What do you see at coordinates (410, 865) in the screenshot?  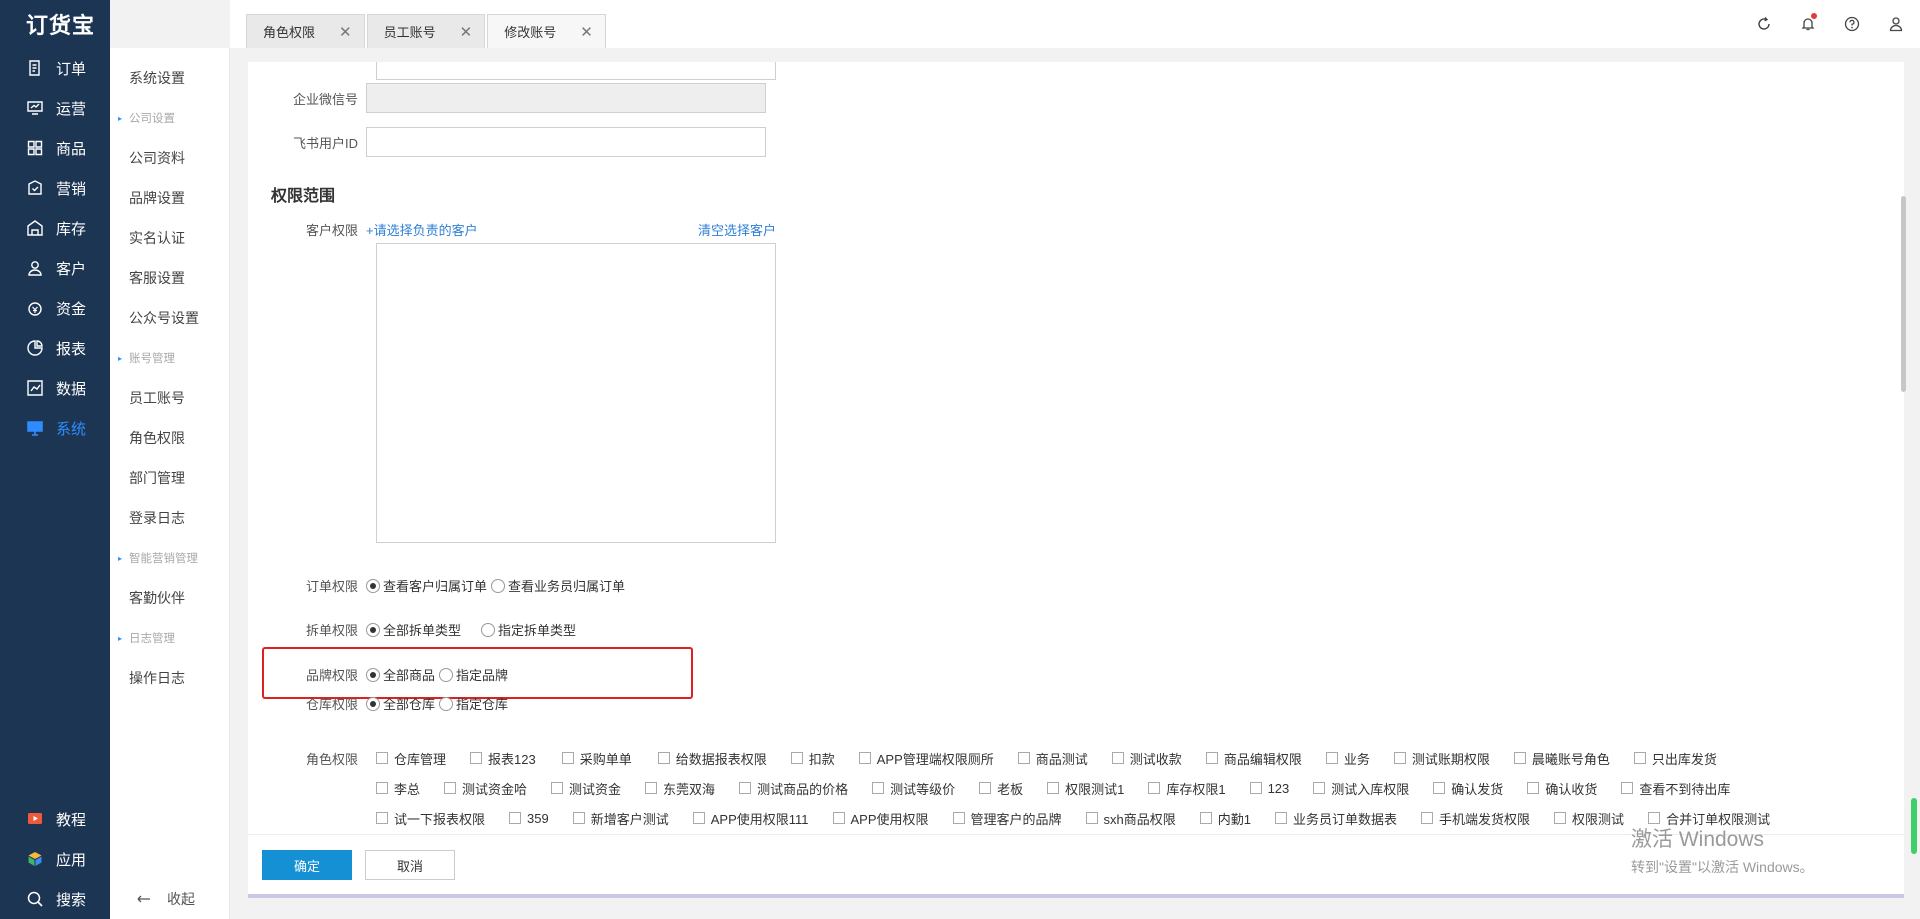 I see `cancel-button: 取消` at bounding box center [410, 865].